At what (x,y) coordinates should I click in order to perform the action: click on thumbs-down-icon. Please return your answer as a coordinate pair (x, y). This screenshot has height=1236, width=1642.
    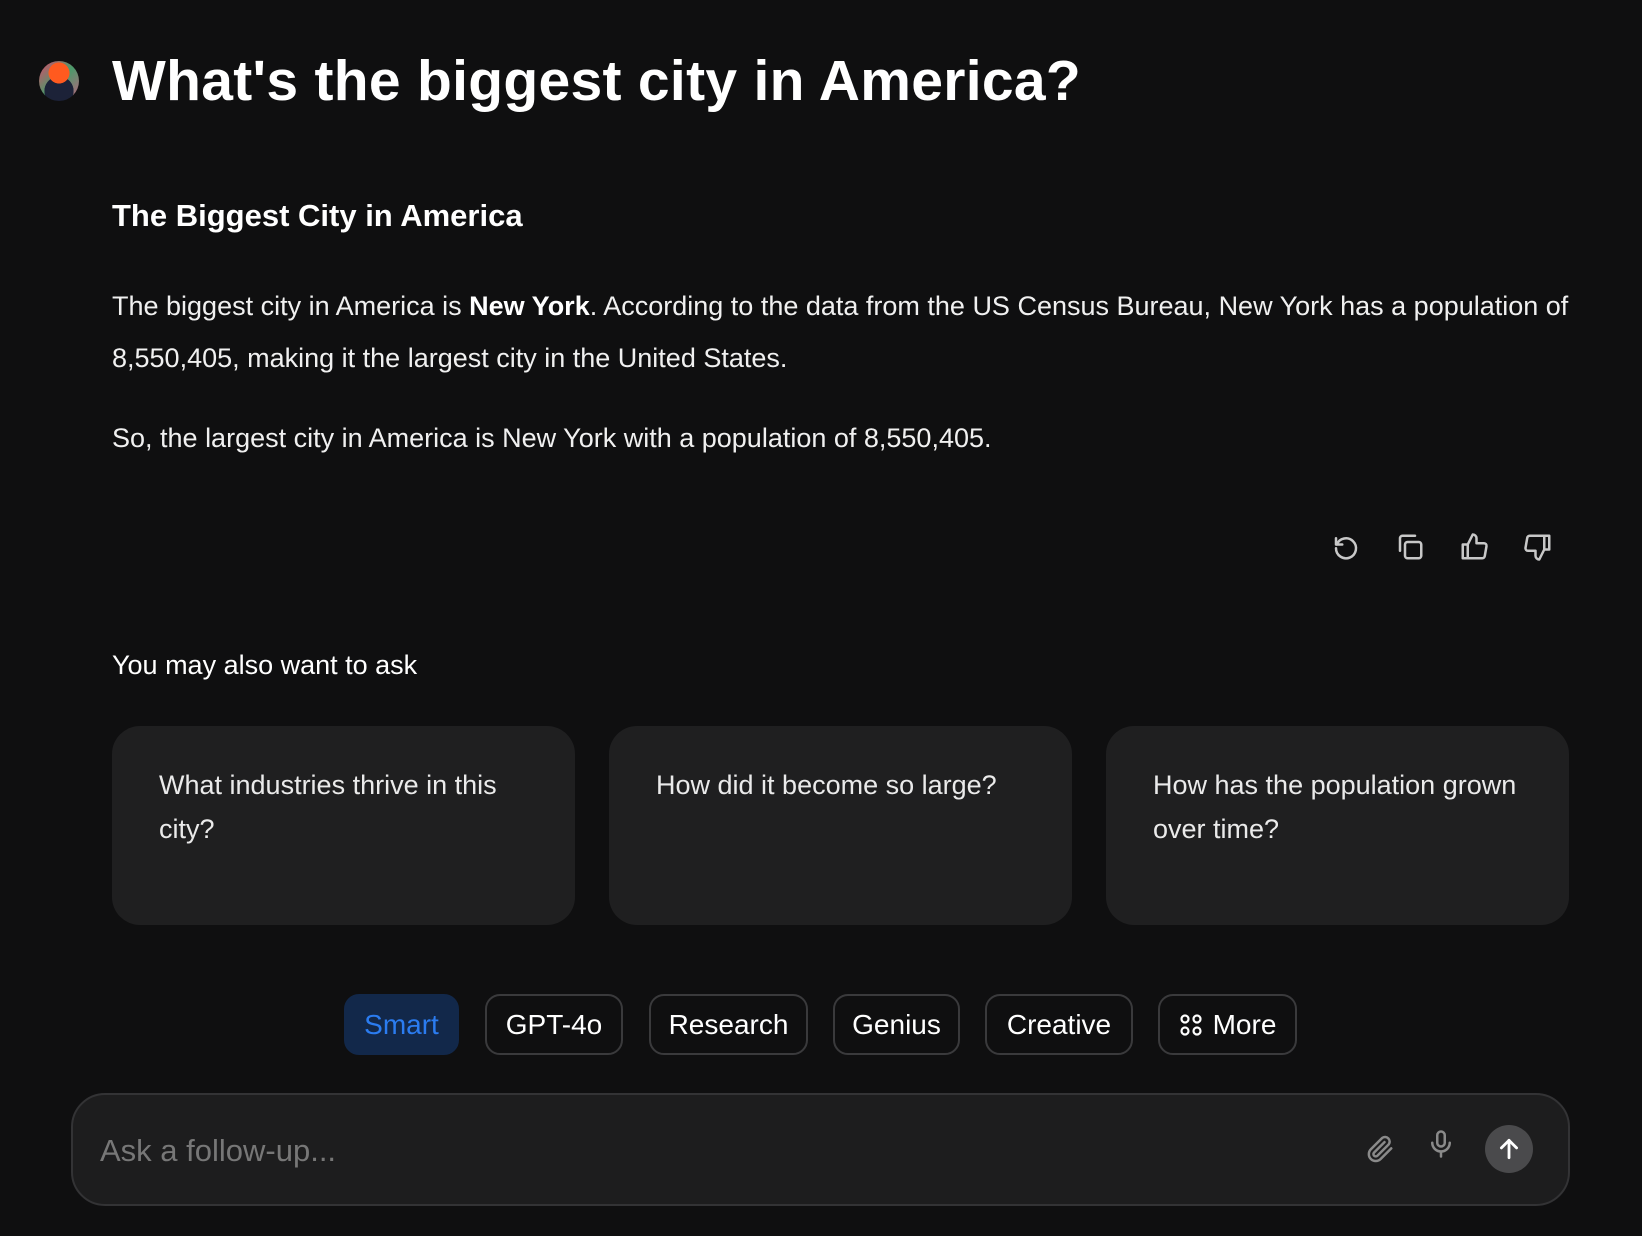
    Looking at the image, I should click on (1537, 547).